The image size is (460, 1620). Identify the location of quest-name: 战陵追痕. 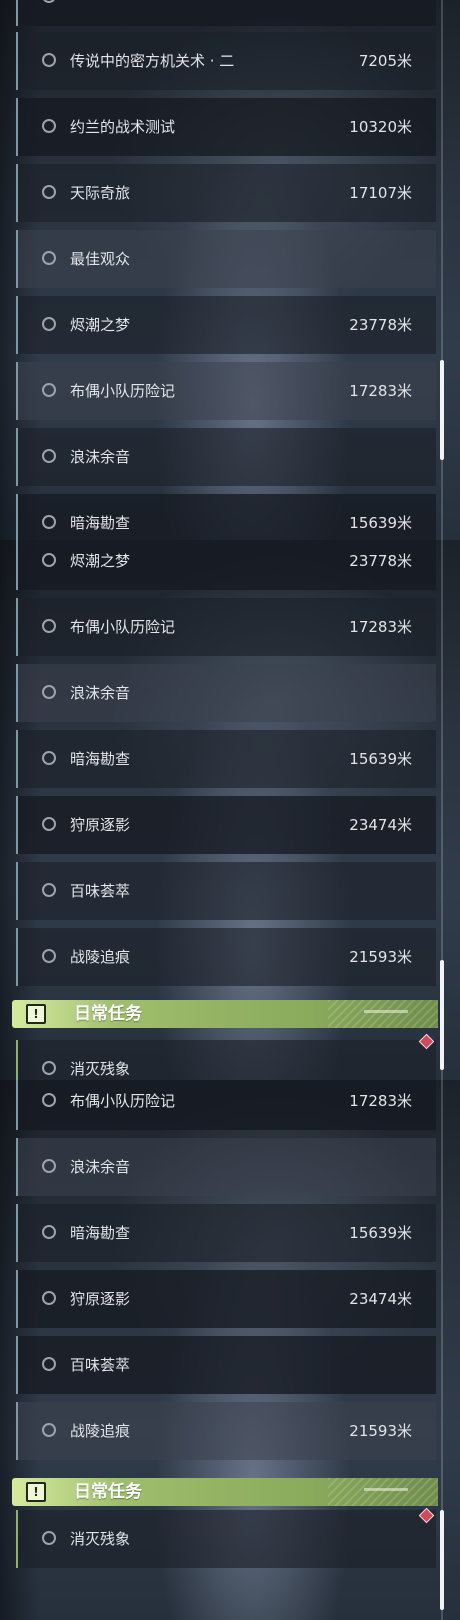
(100, 1431).